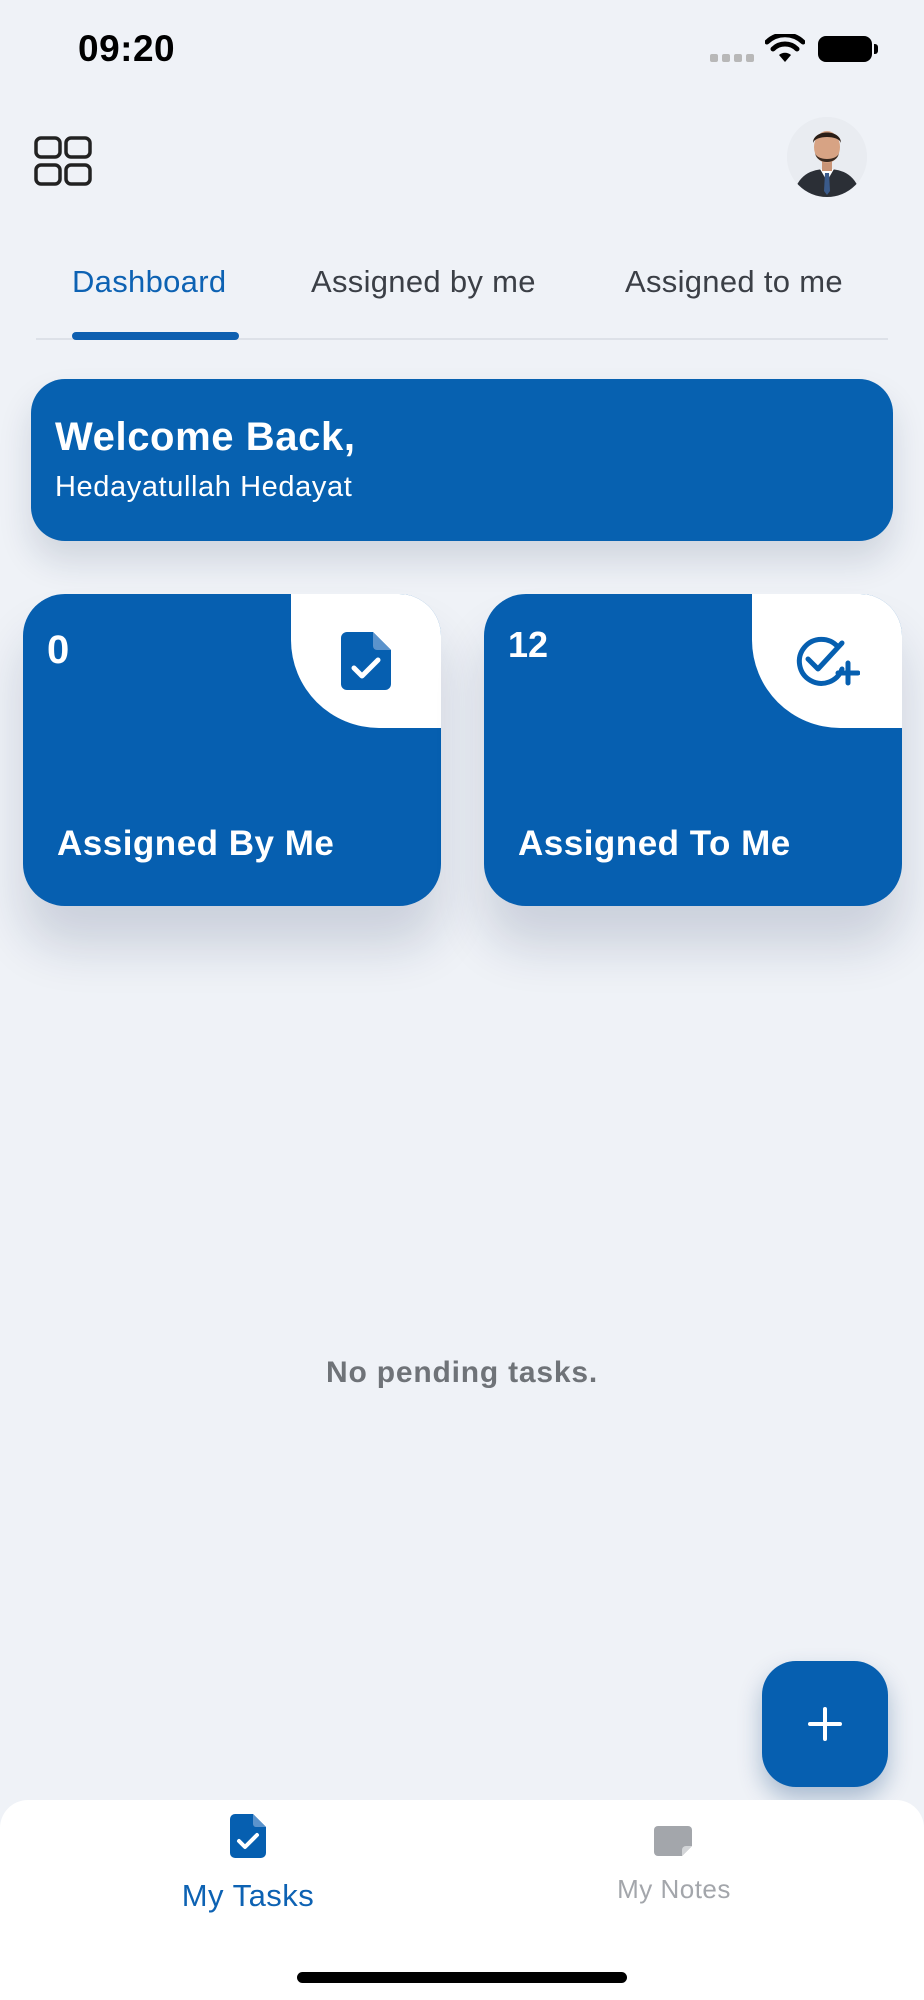 This screenshot has height=2000, width=924. What do you see at coordinates (248, 1895) in the screenshot?
I see `nav-my-tasks-label: My Tasks` at bounding box center [248, 1895].